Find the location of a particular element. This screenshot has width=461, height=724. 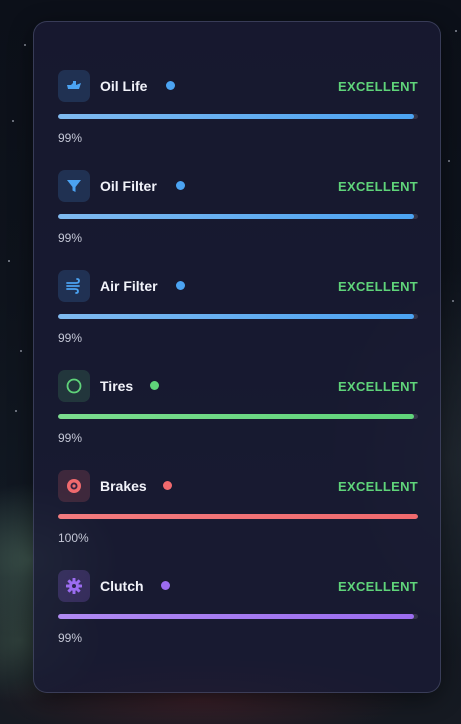

maintenance-item-clutch: Clutch EXCELLENT 99% is located at coordinates (238, 615).